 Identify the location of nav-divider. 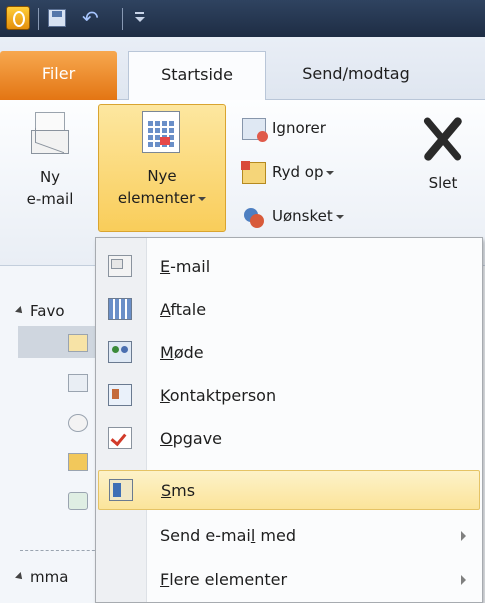
(60, 550).